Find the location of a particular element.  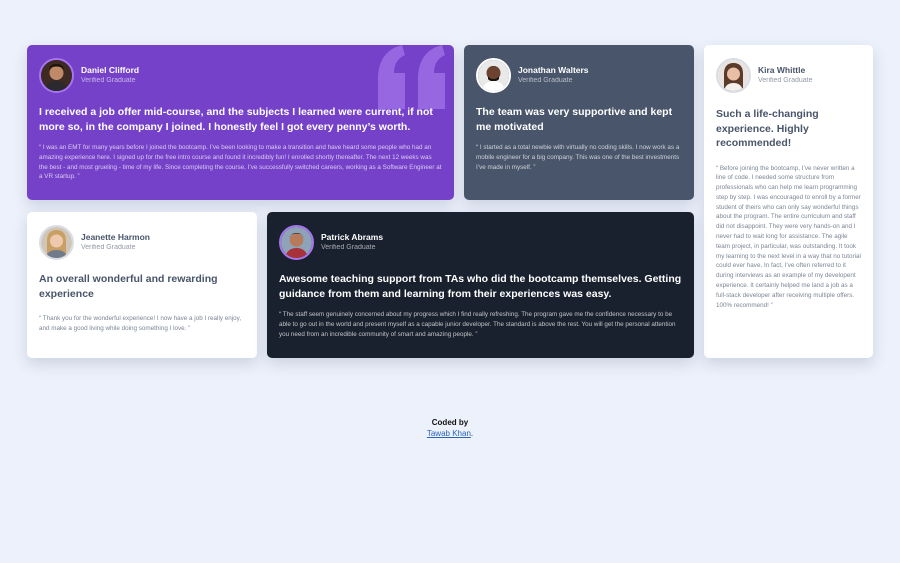

author-block: Daniel Clifford Verified Graduate is located at coordinates (240, 75).